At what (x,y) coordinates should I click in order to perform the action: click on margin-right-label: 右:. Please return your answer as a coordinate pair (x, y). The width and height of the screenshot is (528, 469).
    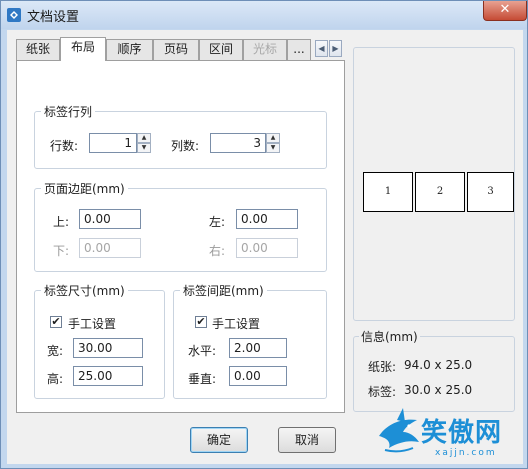
    Looking at the image, I should click on (217, 251).